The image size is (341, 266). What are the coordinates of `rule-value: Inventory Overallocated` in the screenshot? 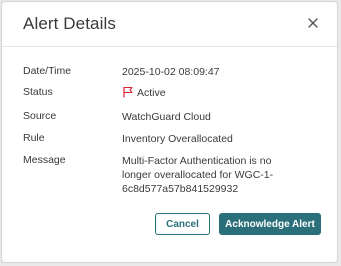 It's located at (177, 139).